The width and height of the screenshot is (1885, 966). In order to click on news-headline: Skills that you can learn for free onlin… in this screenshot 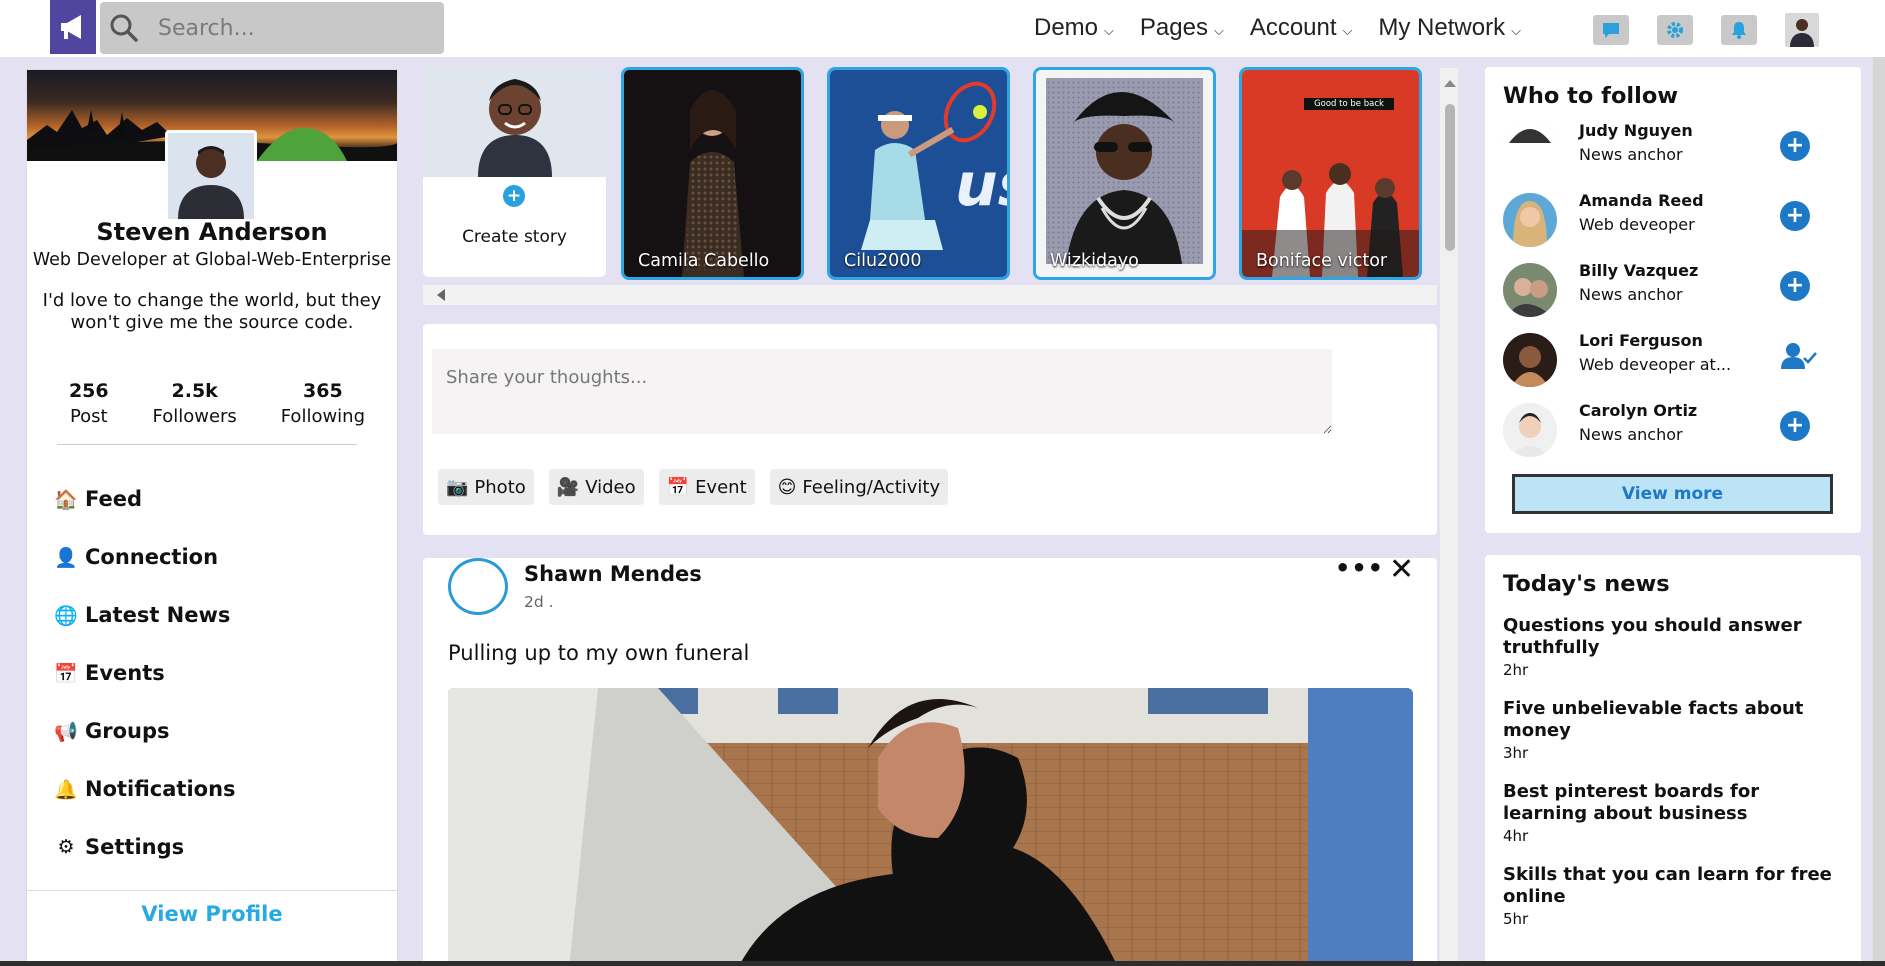, I will do `click(1675, 886)`.